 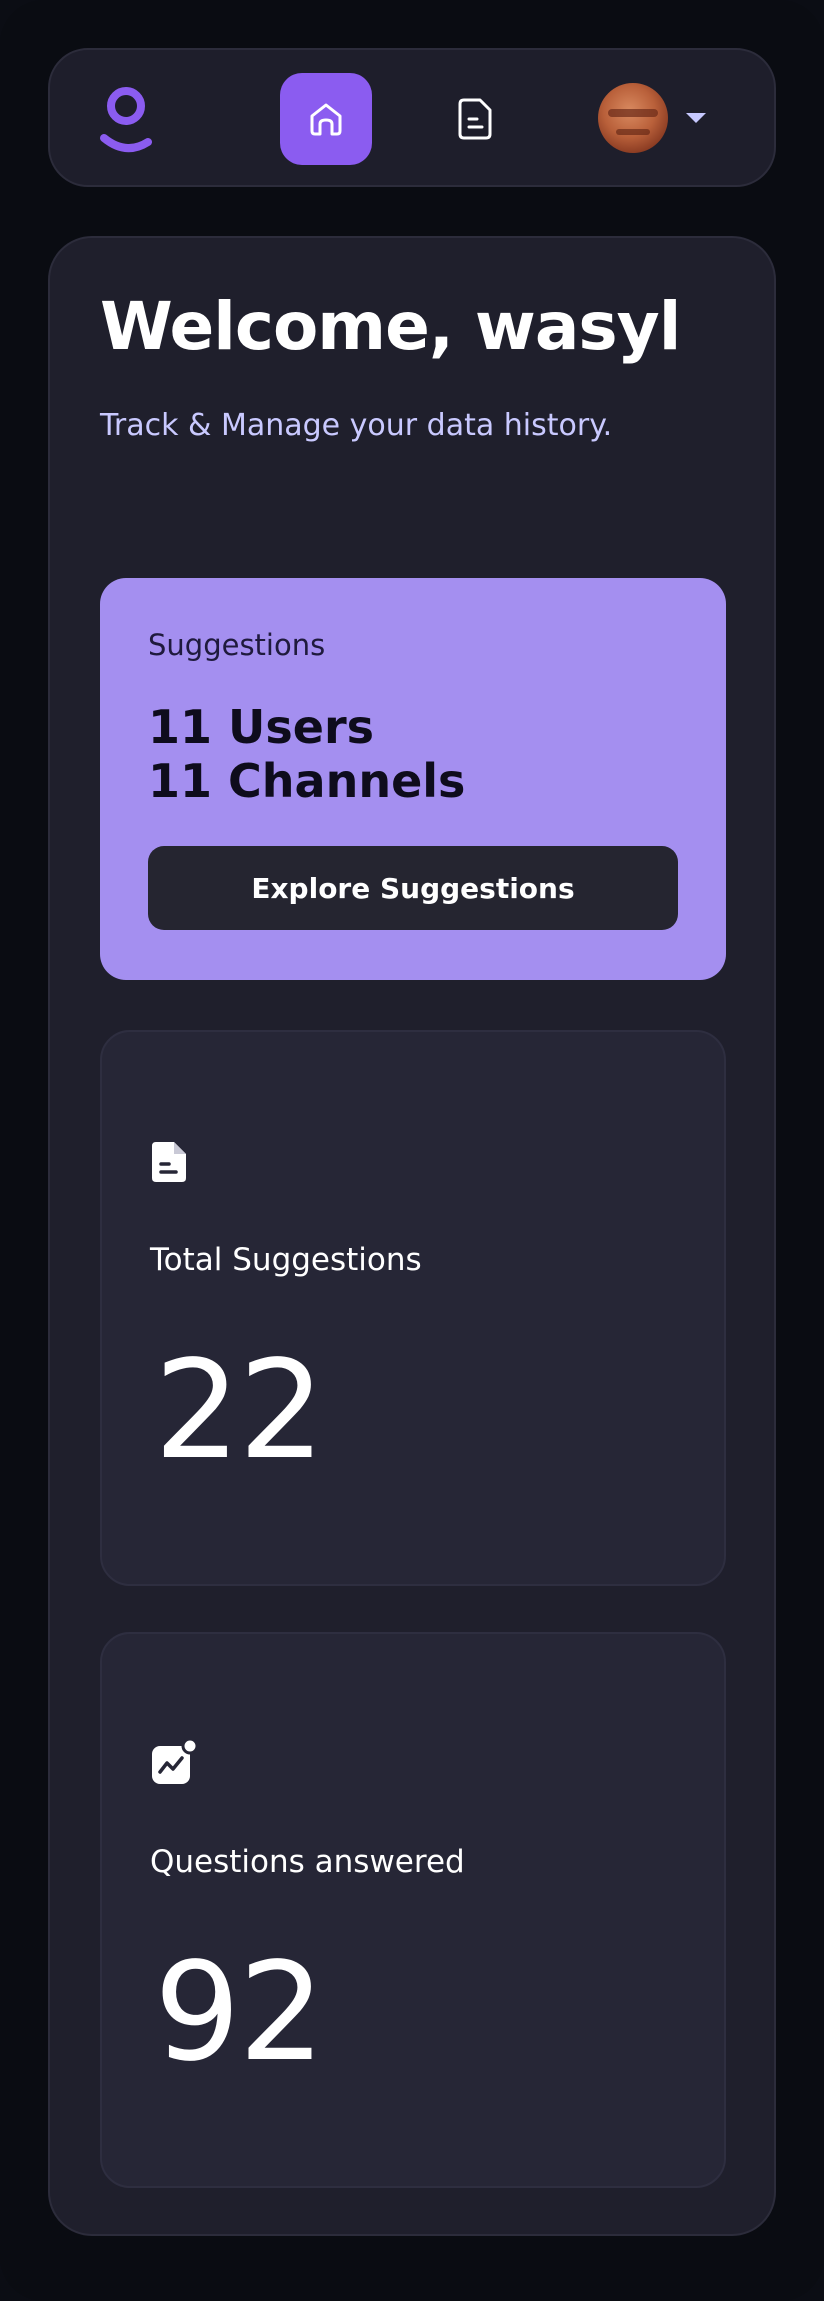 What do you see at coordinates (356, 425) in the screenshot?
I see `page-subtitle: Track & Manage your data history.` at bounding box center [356, 425].